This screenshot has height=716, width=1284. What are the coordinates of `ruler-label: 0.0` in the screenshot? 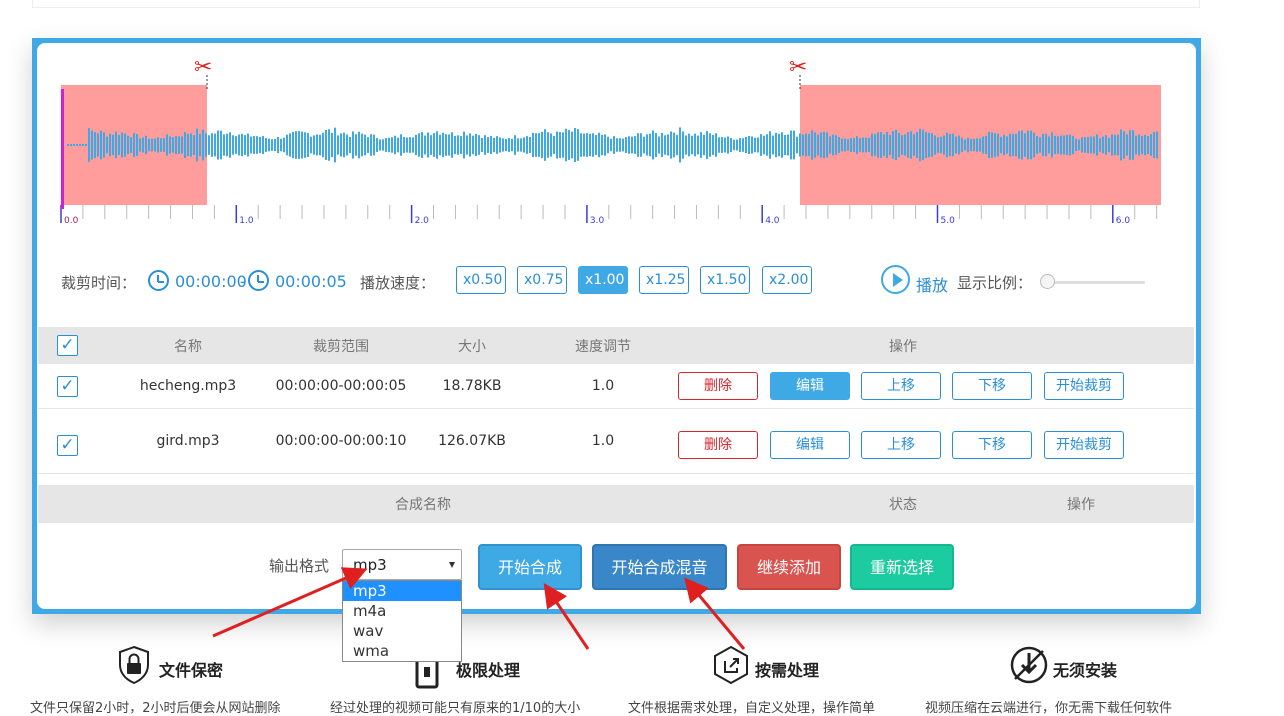 It's located at (71, 221).